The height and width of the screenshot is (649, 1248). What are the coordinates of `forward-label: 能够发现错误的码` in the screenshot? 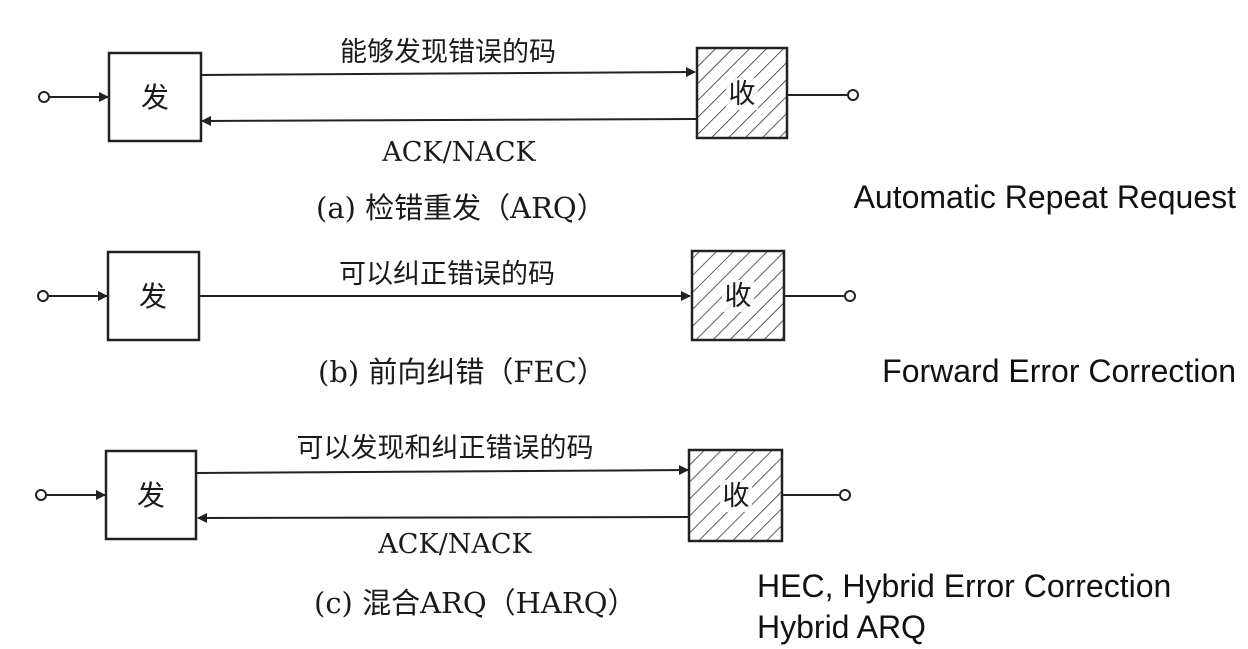 It's located at (448, 52).